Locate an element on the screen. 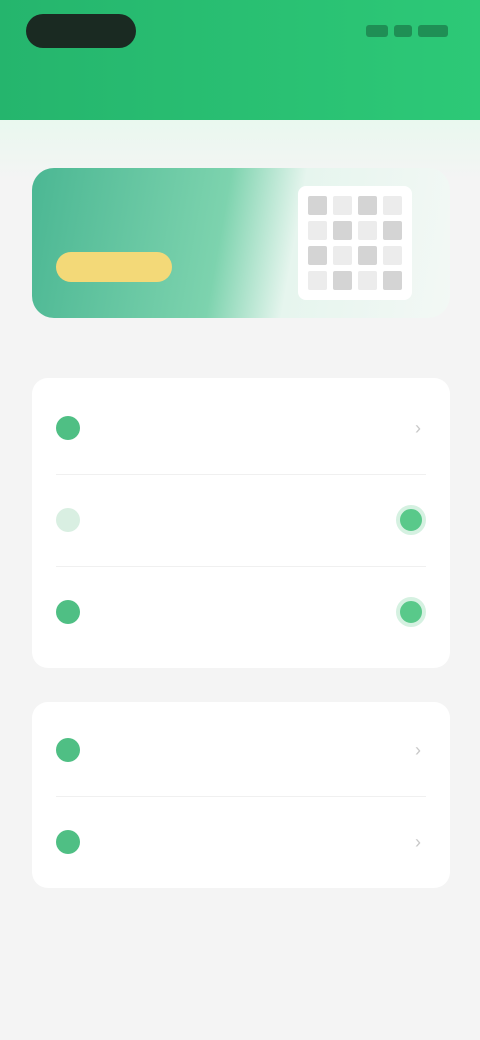 The image size is (480, 1040). settings-row-1: › is located at coordinates (241, 428).